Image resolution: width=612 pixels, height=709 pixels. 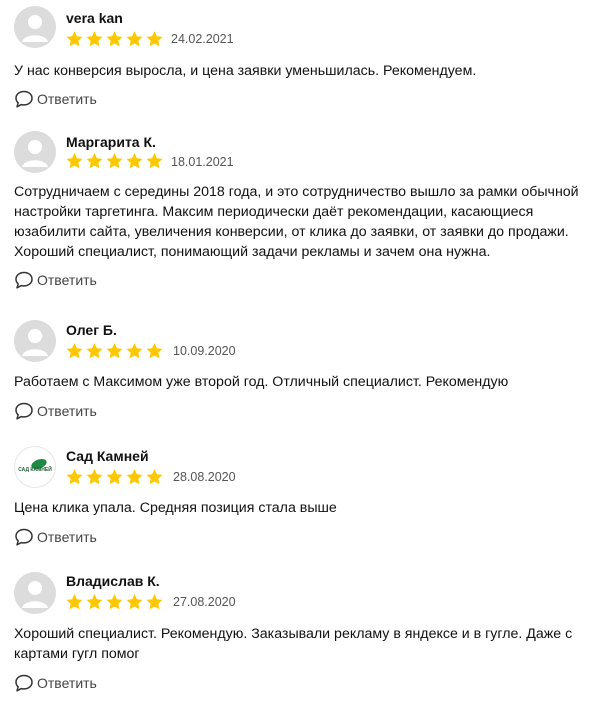 I want to click on review-author: Владислав К., so click(x=113, y=581).